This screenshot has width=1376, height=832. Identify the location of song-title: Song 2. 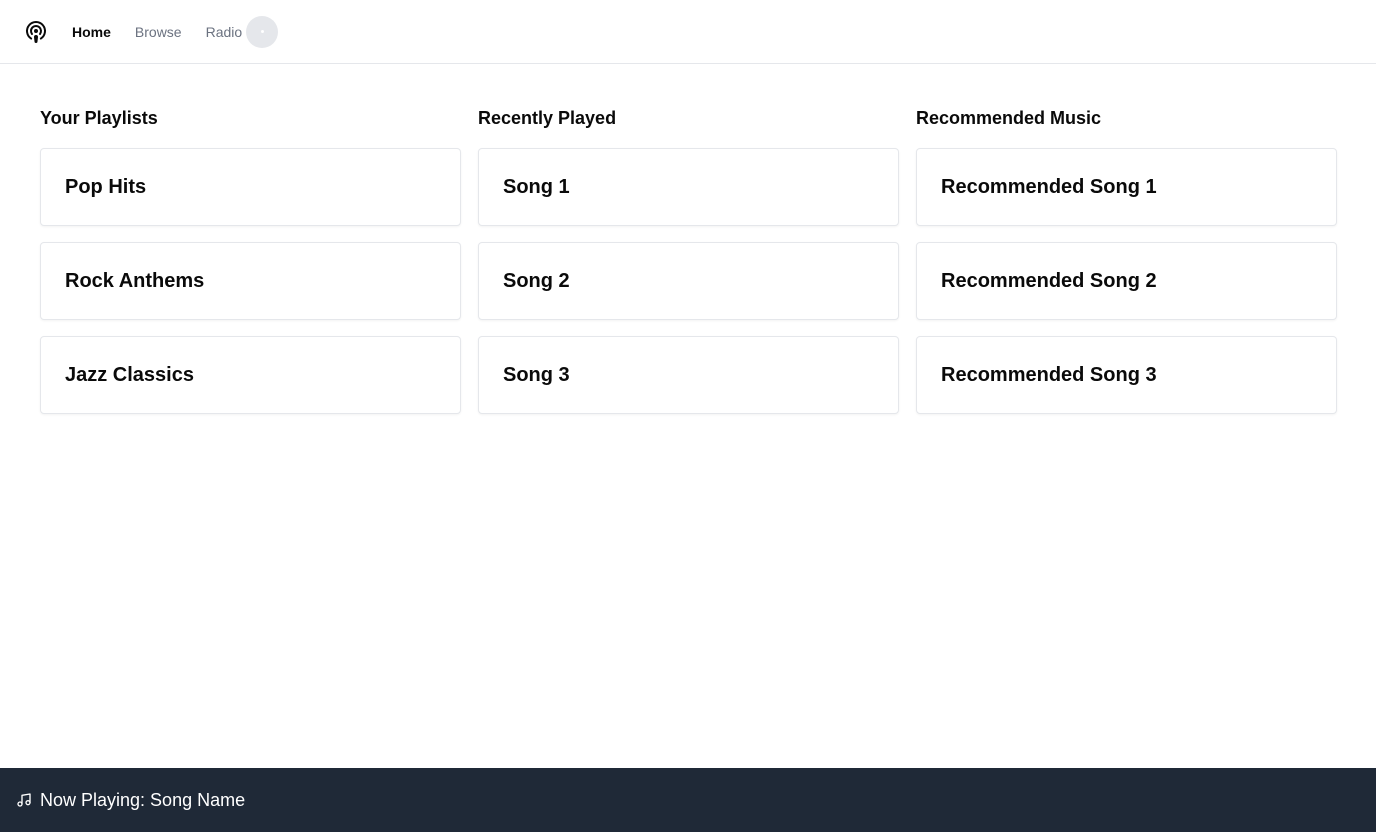
(536, 281).